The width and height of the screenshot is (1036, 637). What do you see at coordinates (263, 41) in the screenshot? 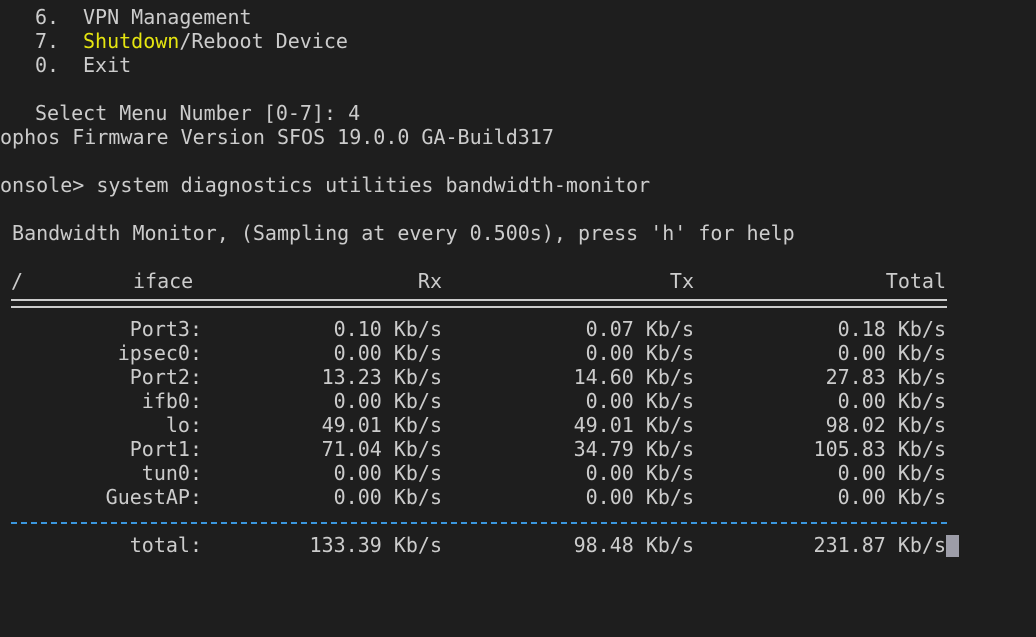
I see `menu-item-label: /Reboot Device` at bounding box center [263, 41].